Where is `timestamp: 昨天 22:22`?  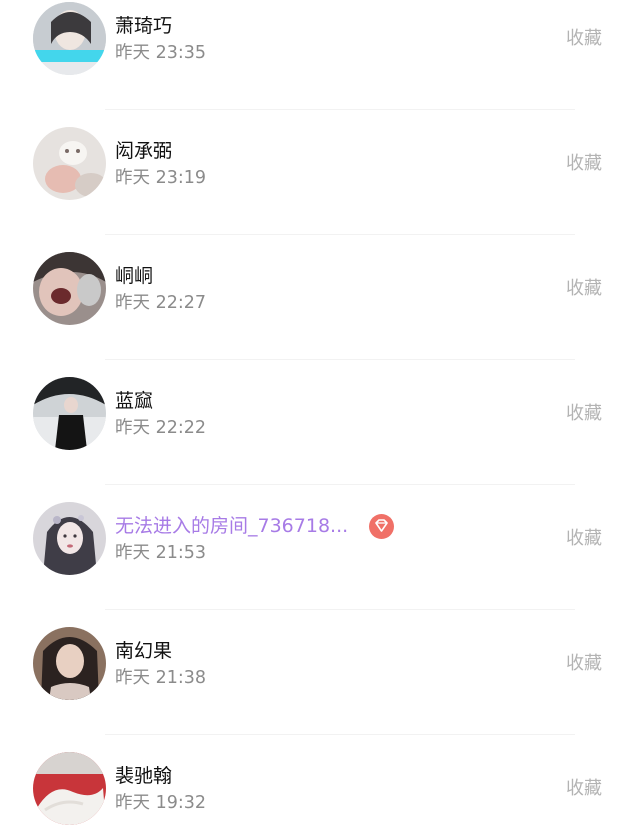 timestamp: 昨天 22:22 is located at coordinates (160, 428).